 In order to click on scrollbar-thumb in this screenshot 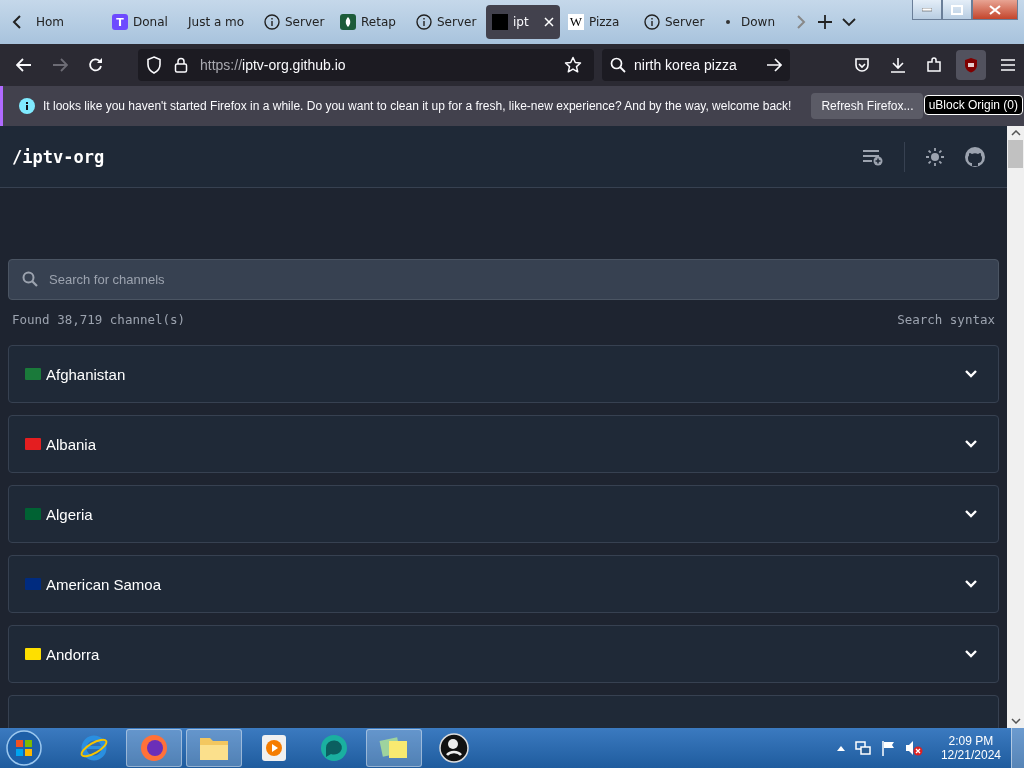, I will do `click(1015, 154)`.